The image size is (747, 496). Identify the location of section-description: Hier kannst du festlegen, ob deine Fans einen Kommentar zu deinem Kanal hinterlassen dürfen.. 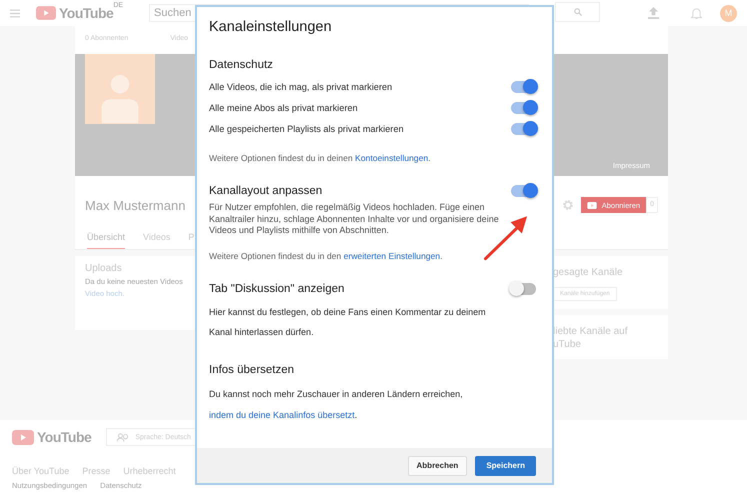
(348, 322).